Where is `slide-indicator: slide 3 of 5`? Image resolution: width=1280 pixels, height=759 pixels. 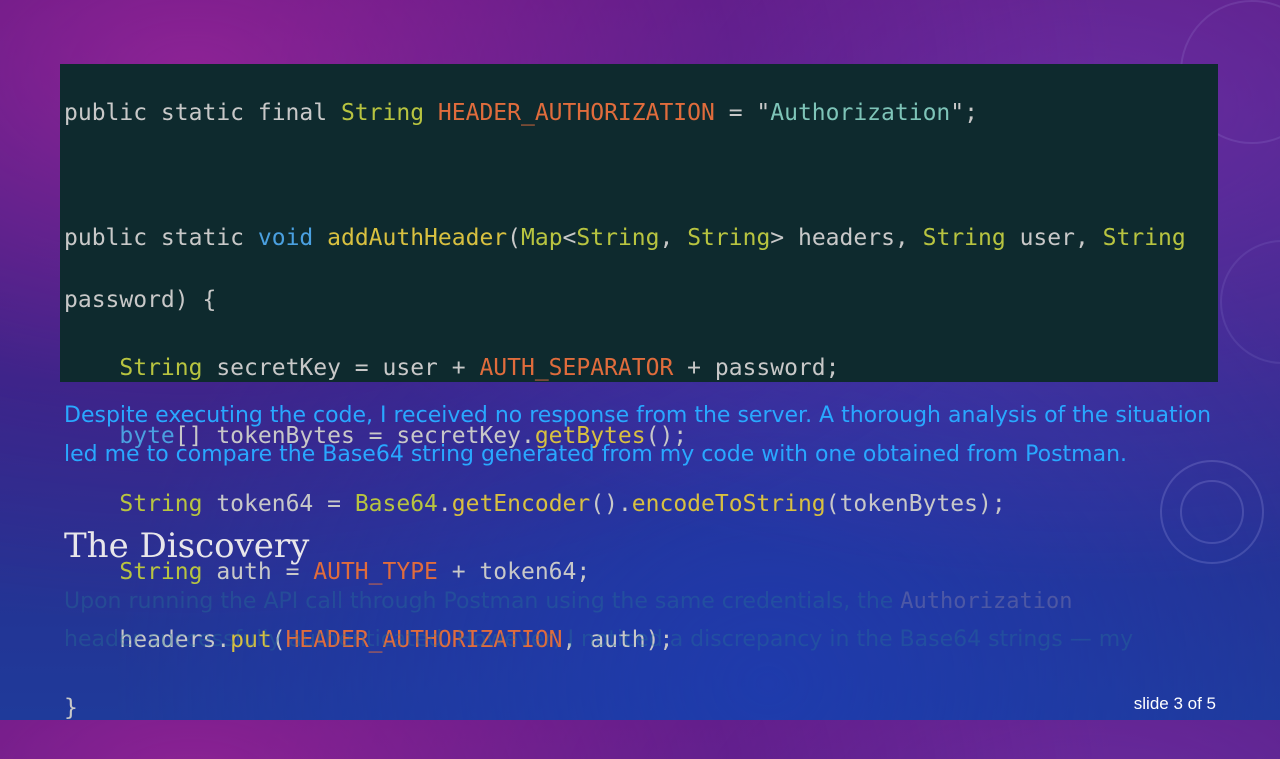 slide-indicator: slide 3 of 5 is located at coordinates (1174, 703).